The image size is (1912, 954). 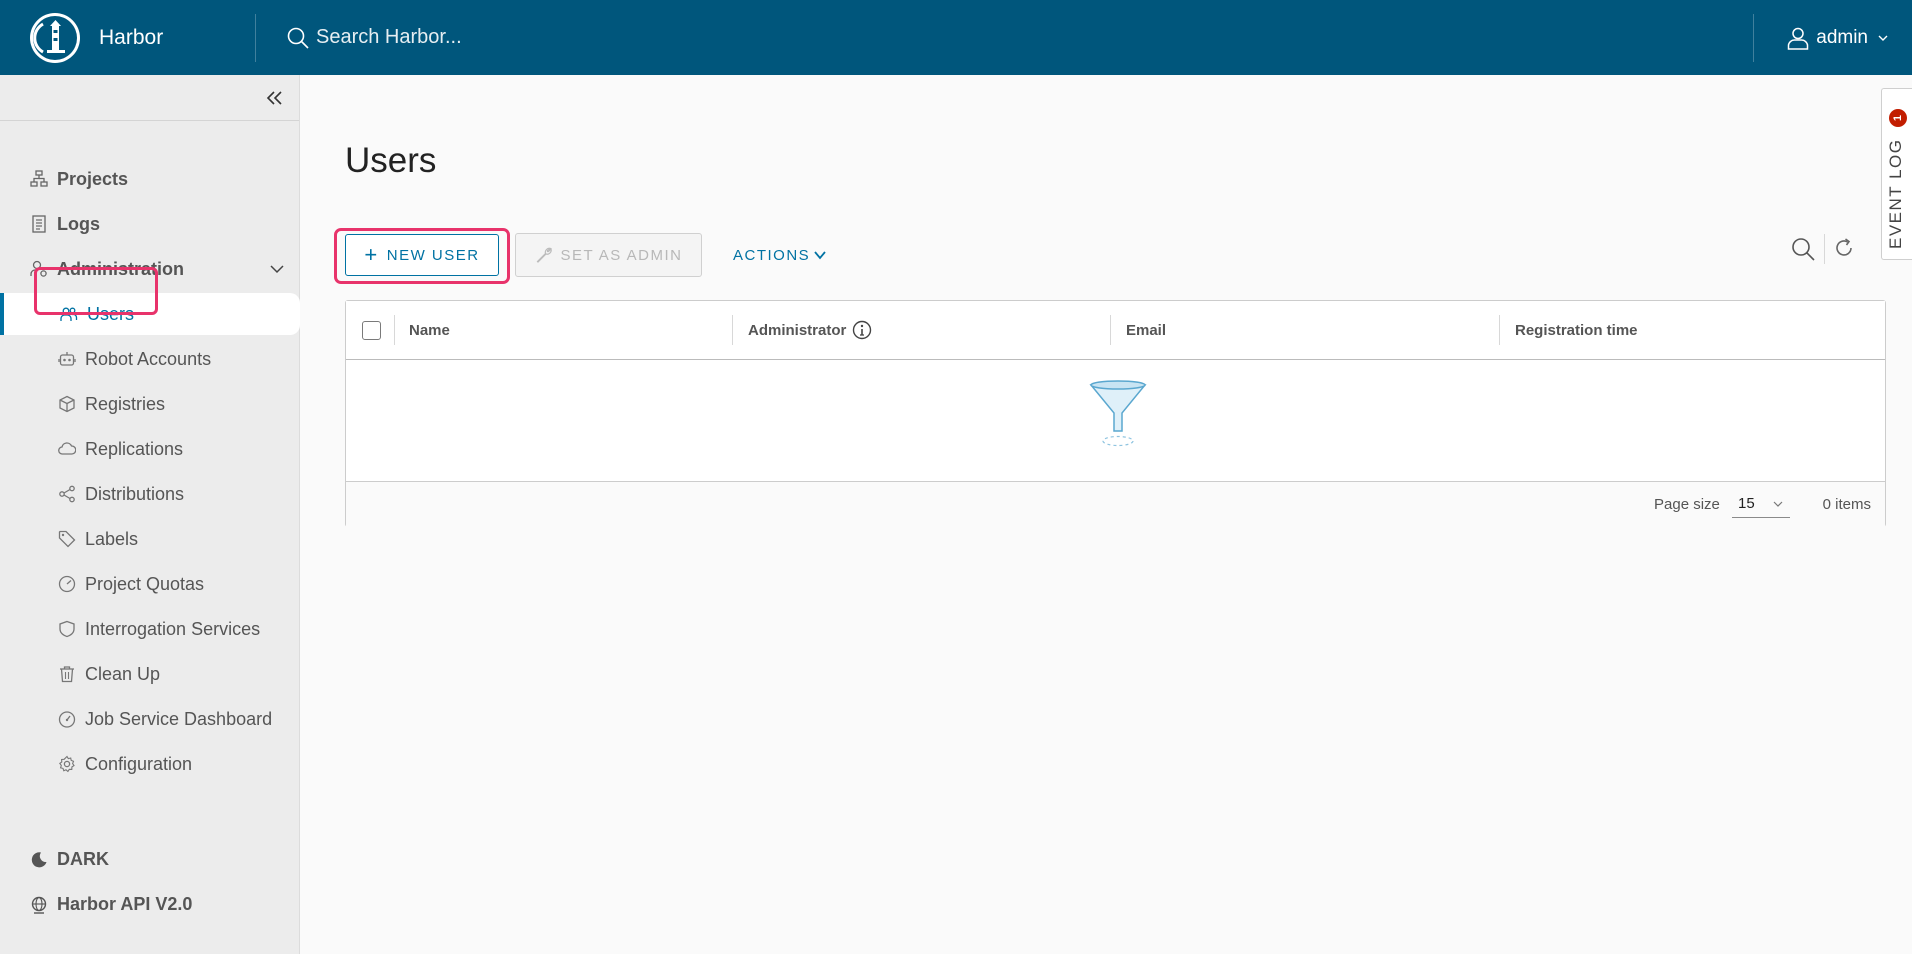 I want to click on logs-icon, so click(x=39, y=224).